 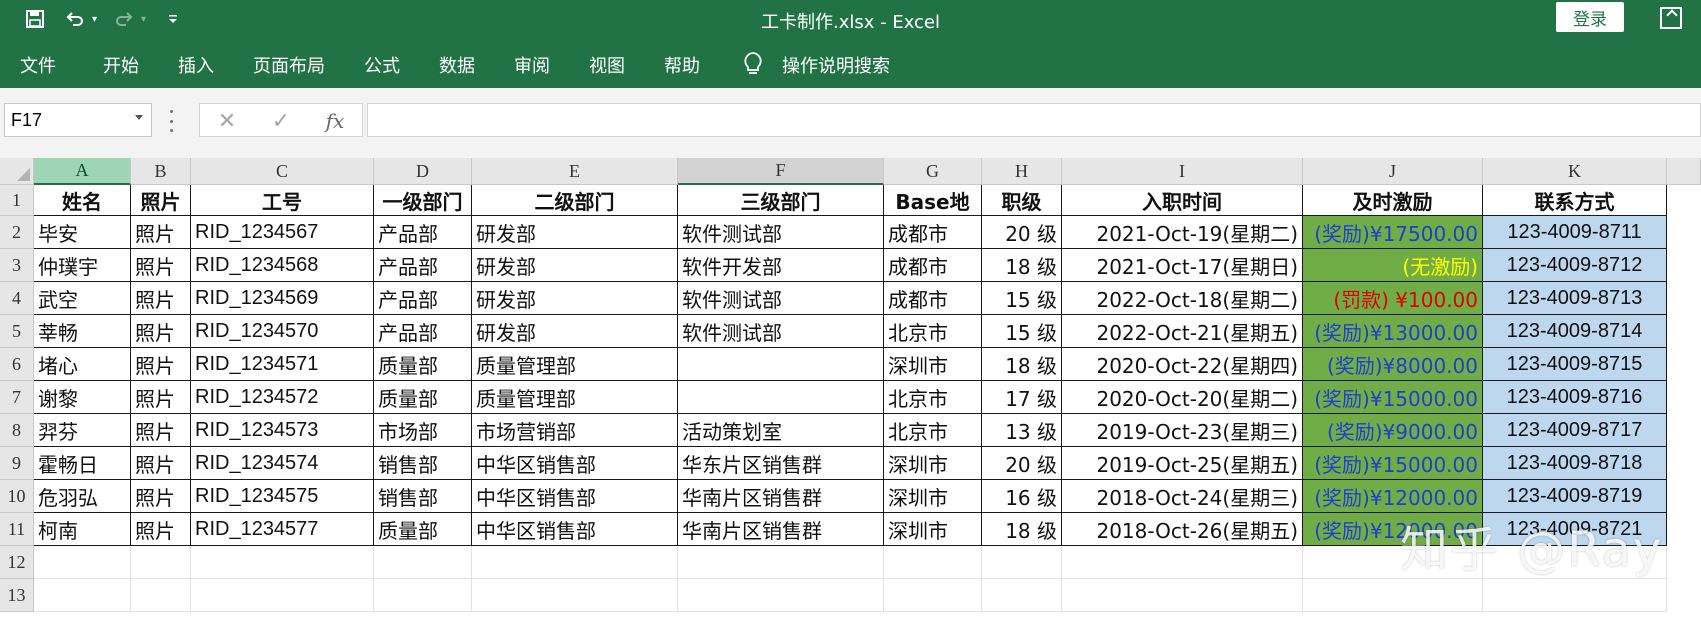 What do you see at coordinates (1575, 364) in the screenshot?
I see `contact-cell: 123-4009-8715` at bounding box center [1575, 364].